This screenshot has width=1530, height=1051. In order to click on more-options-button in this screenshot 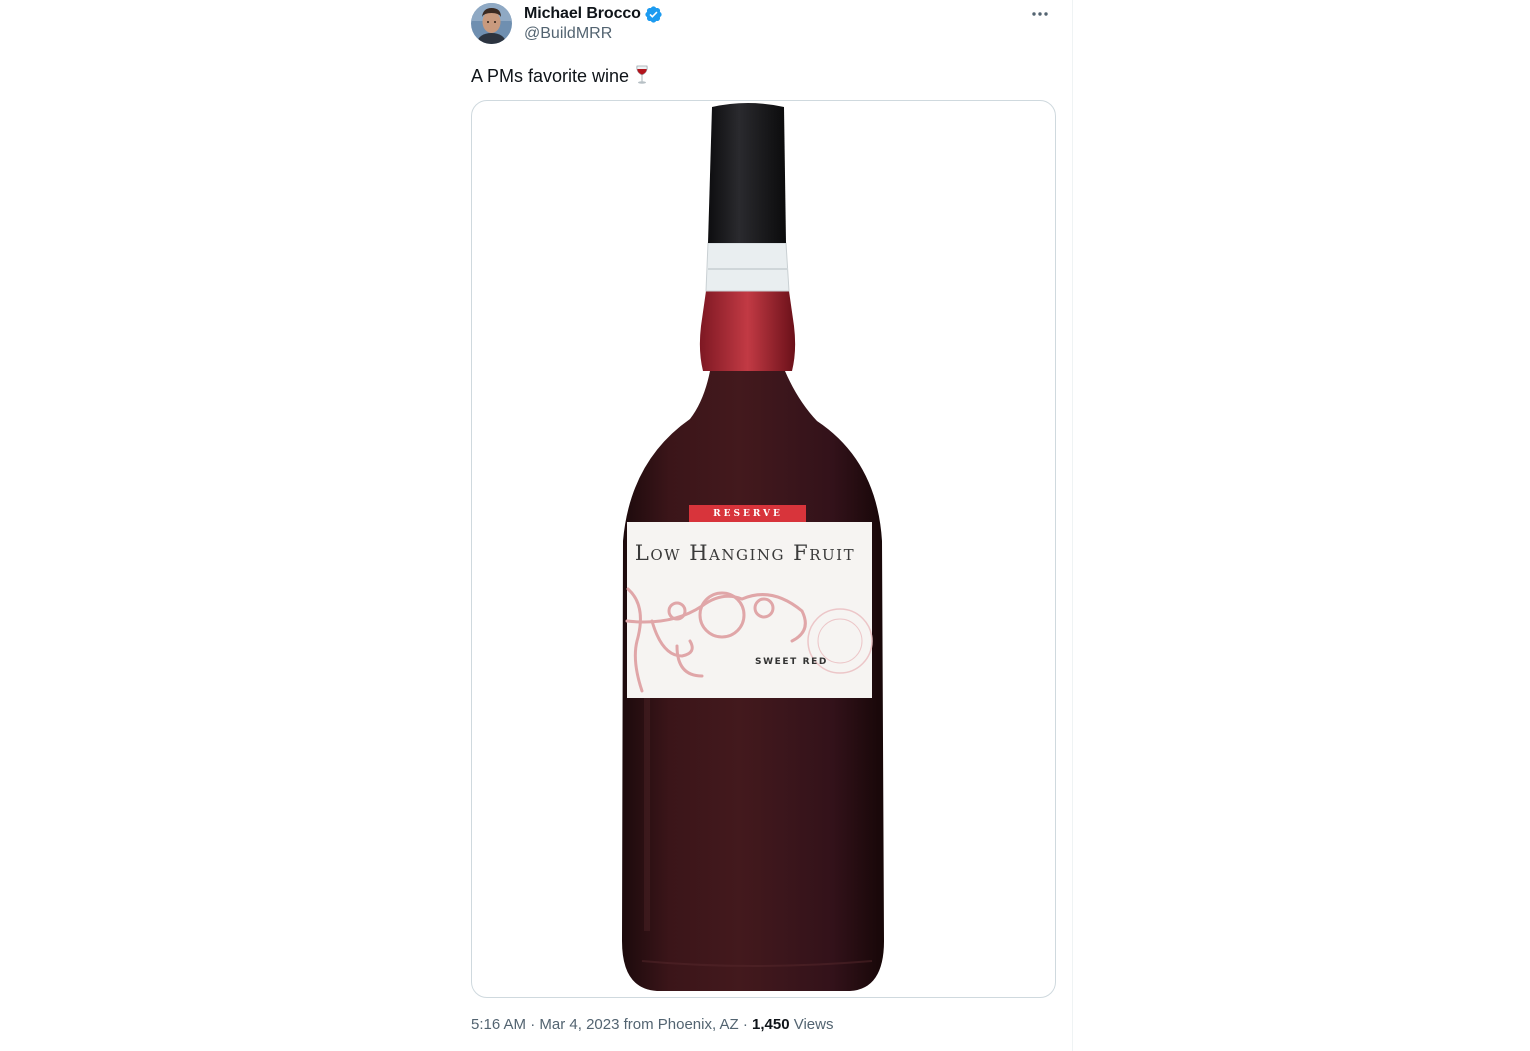, I will do `click(1040, 14)`.